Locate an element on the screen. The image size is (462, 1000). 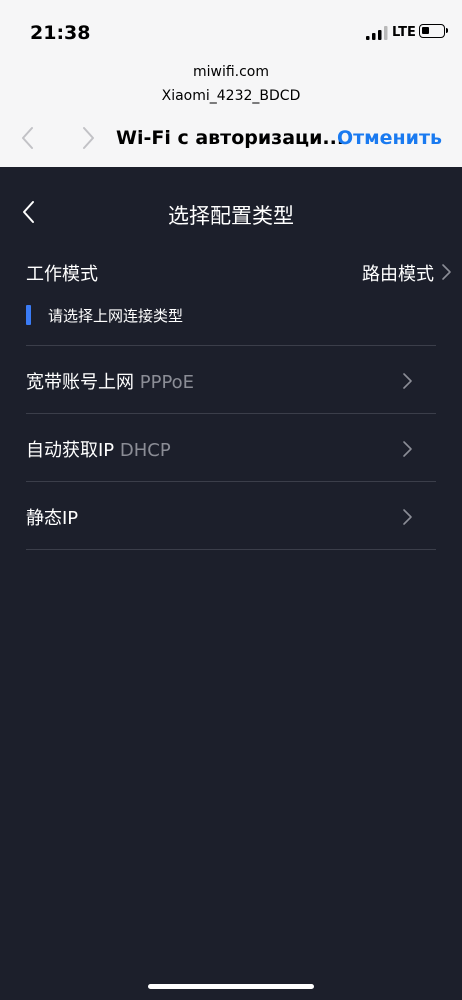
option-label: 宽带账号上网 PPPoE is located at coordinates (110, 382).